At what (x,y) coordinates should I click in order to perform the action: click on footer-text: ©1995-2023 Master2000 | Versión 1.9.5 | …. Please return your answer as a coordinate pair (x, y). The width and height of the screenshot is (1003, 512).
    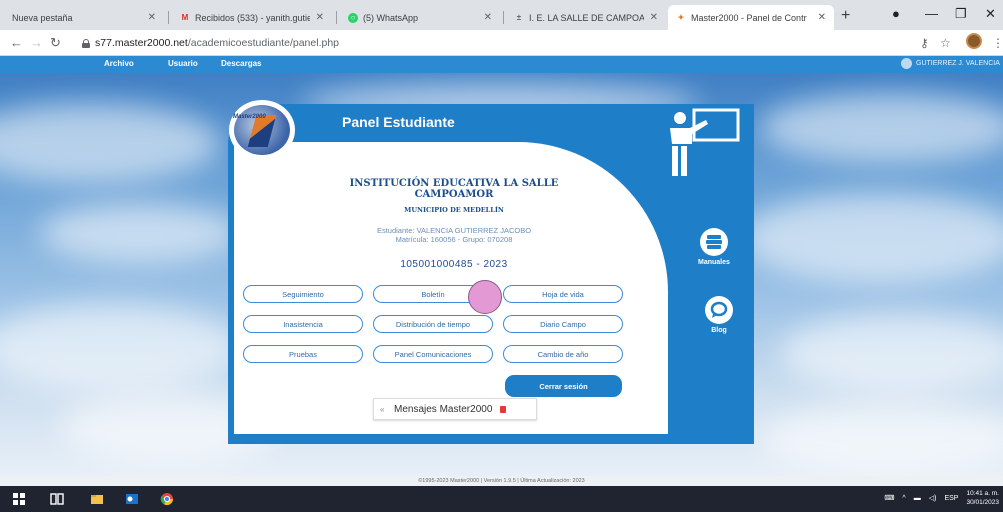
    Looking at the image, I should click on (501, 481).